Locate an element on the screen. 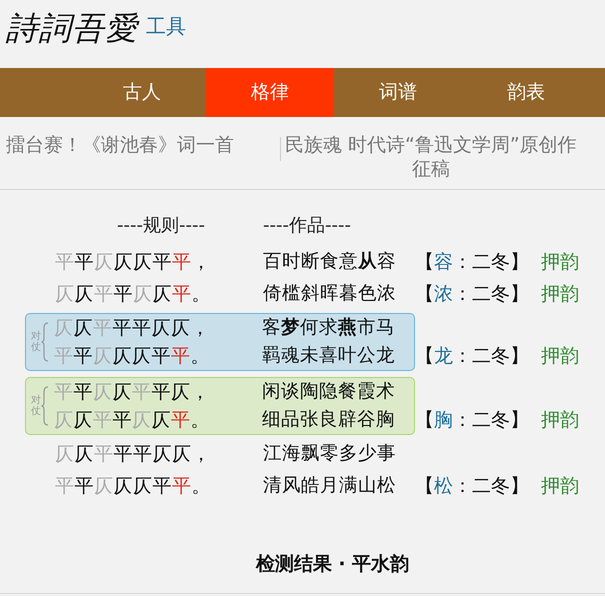 Image resolution: width=605 pixels, height=596 pixels. poem-line: 闲谈陶隐餐霞术 is located at coordinates (329, 392).